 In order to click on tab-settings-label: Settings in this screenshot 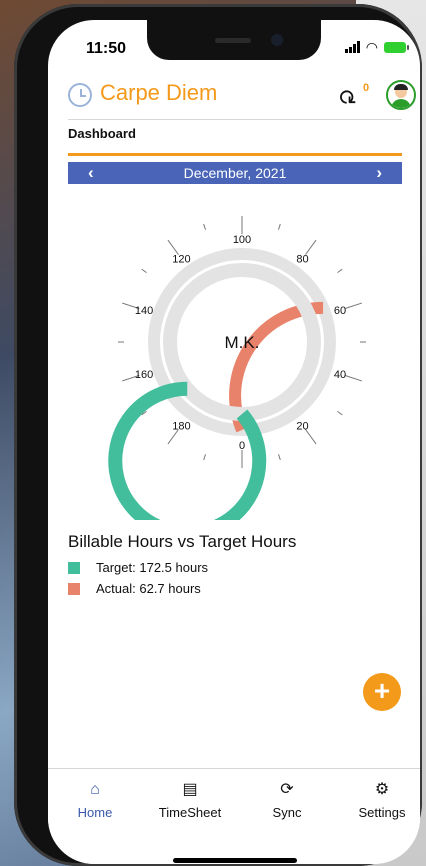, I will do `click(382, 812)`.